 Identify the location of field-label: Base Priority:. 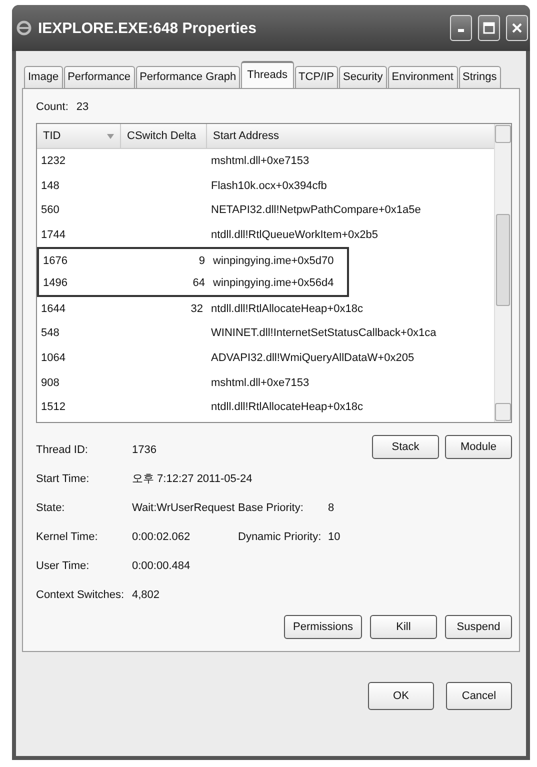
(271, 508).